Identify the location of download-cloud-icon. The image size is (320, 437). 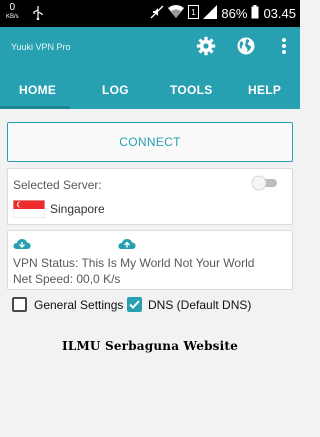
(22, 246).